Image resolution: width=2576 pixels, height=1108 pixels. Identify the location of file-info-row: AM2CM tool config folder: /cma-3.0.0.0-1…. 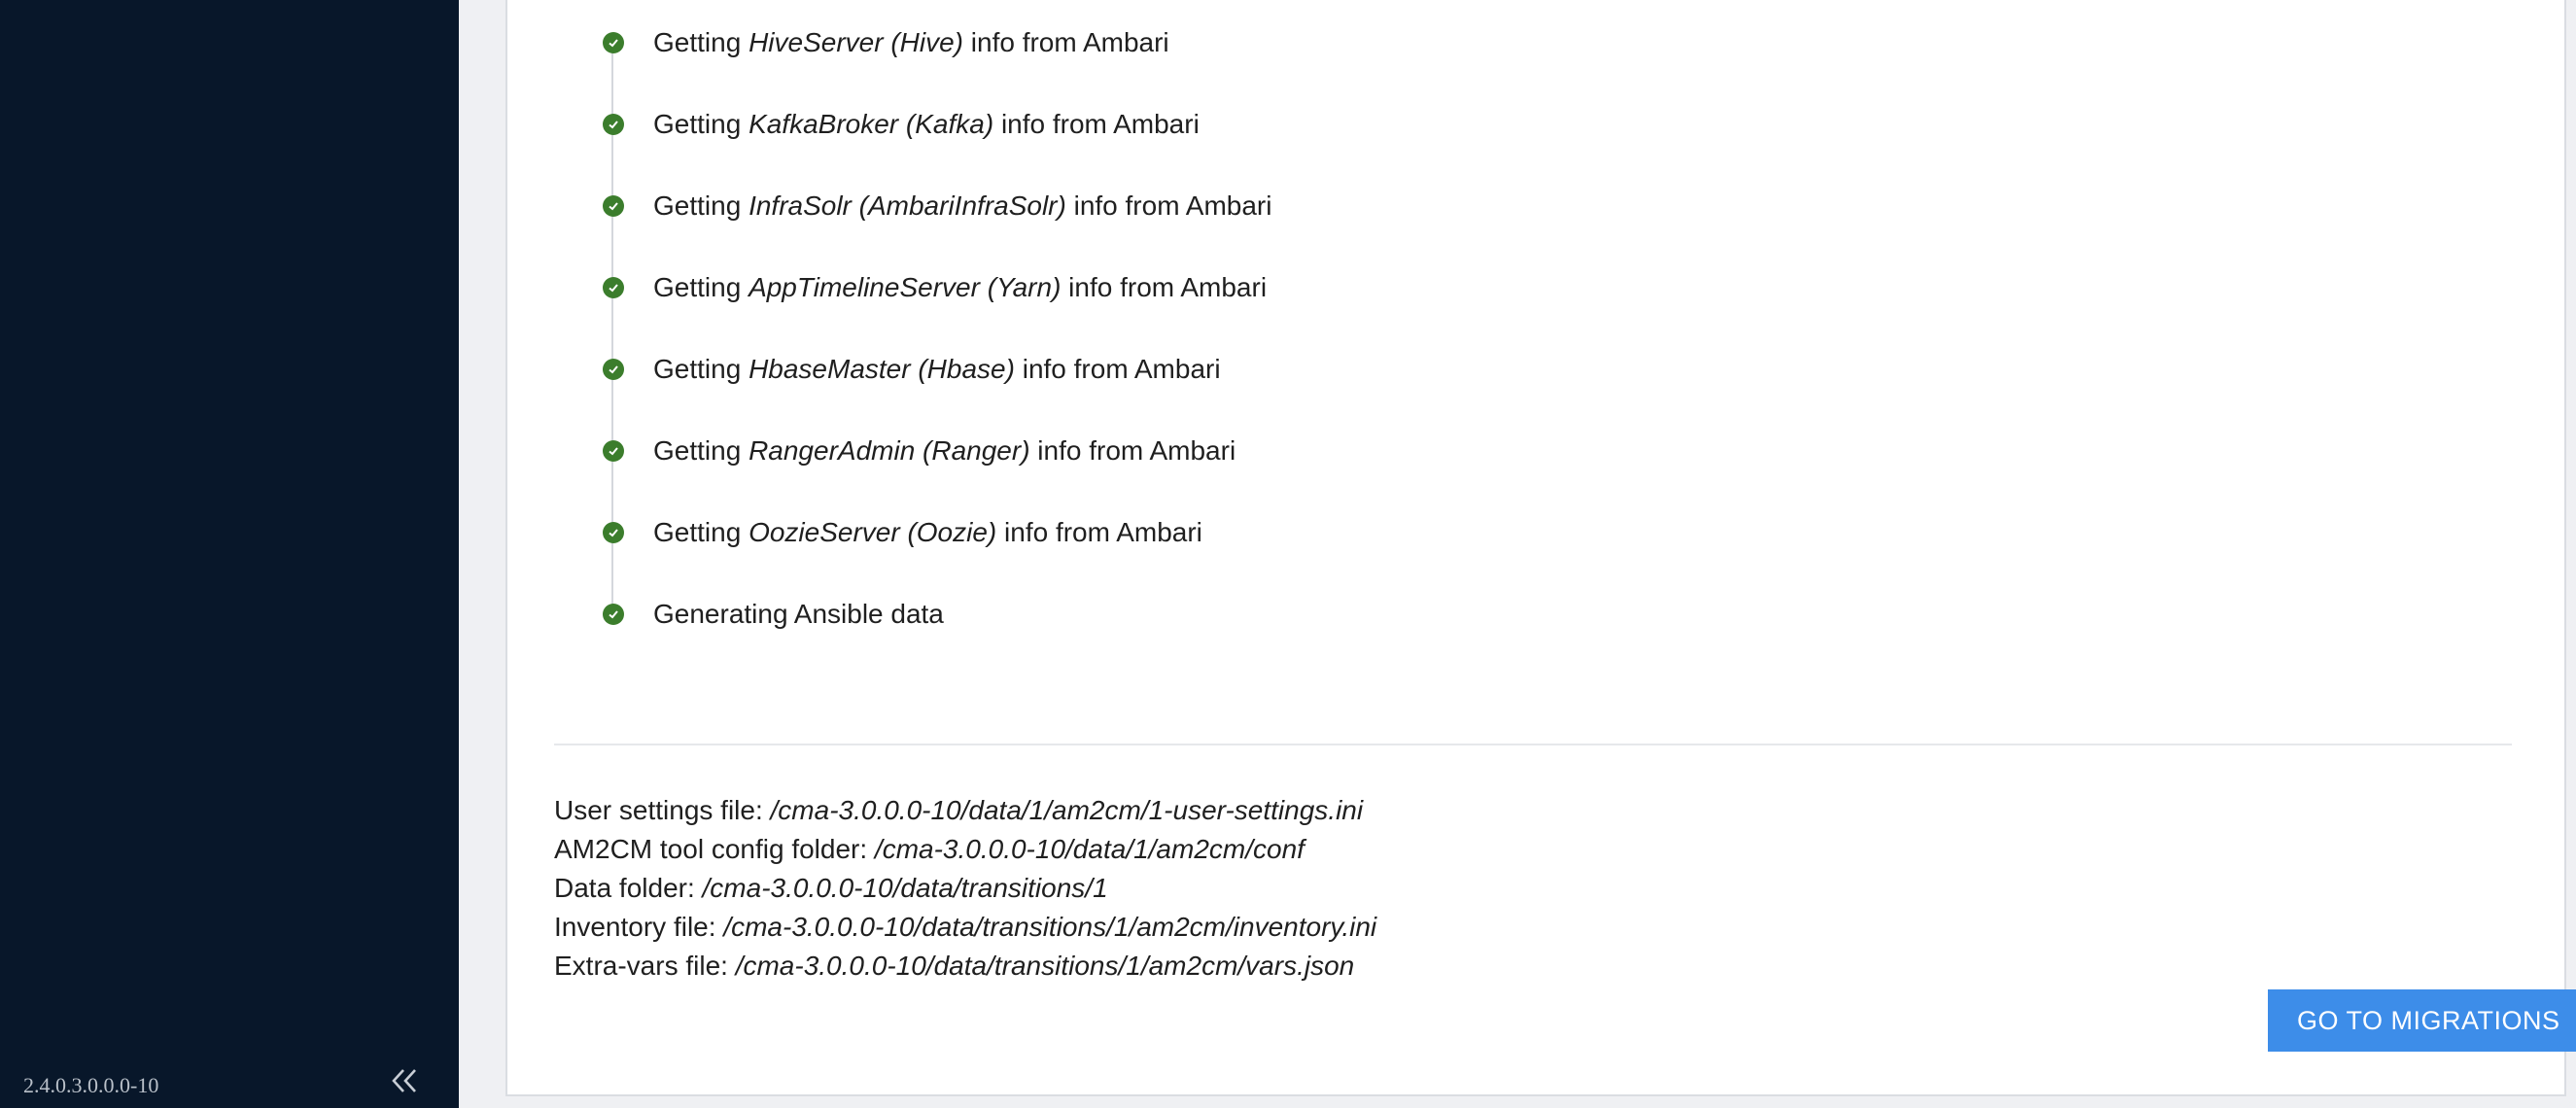
(965, 849).